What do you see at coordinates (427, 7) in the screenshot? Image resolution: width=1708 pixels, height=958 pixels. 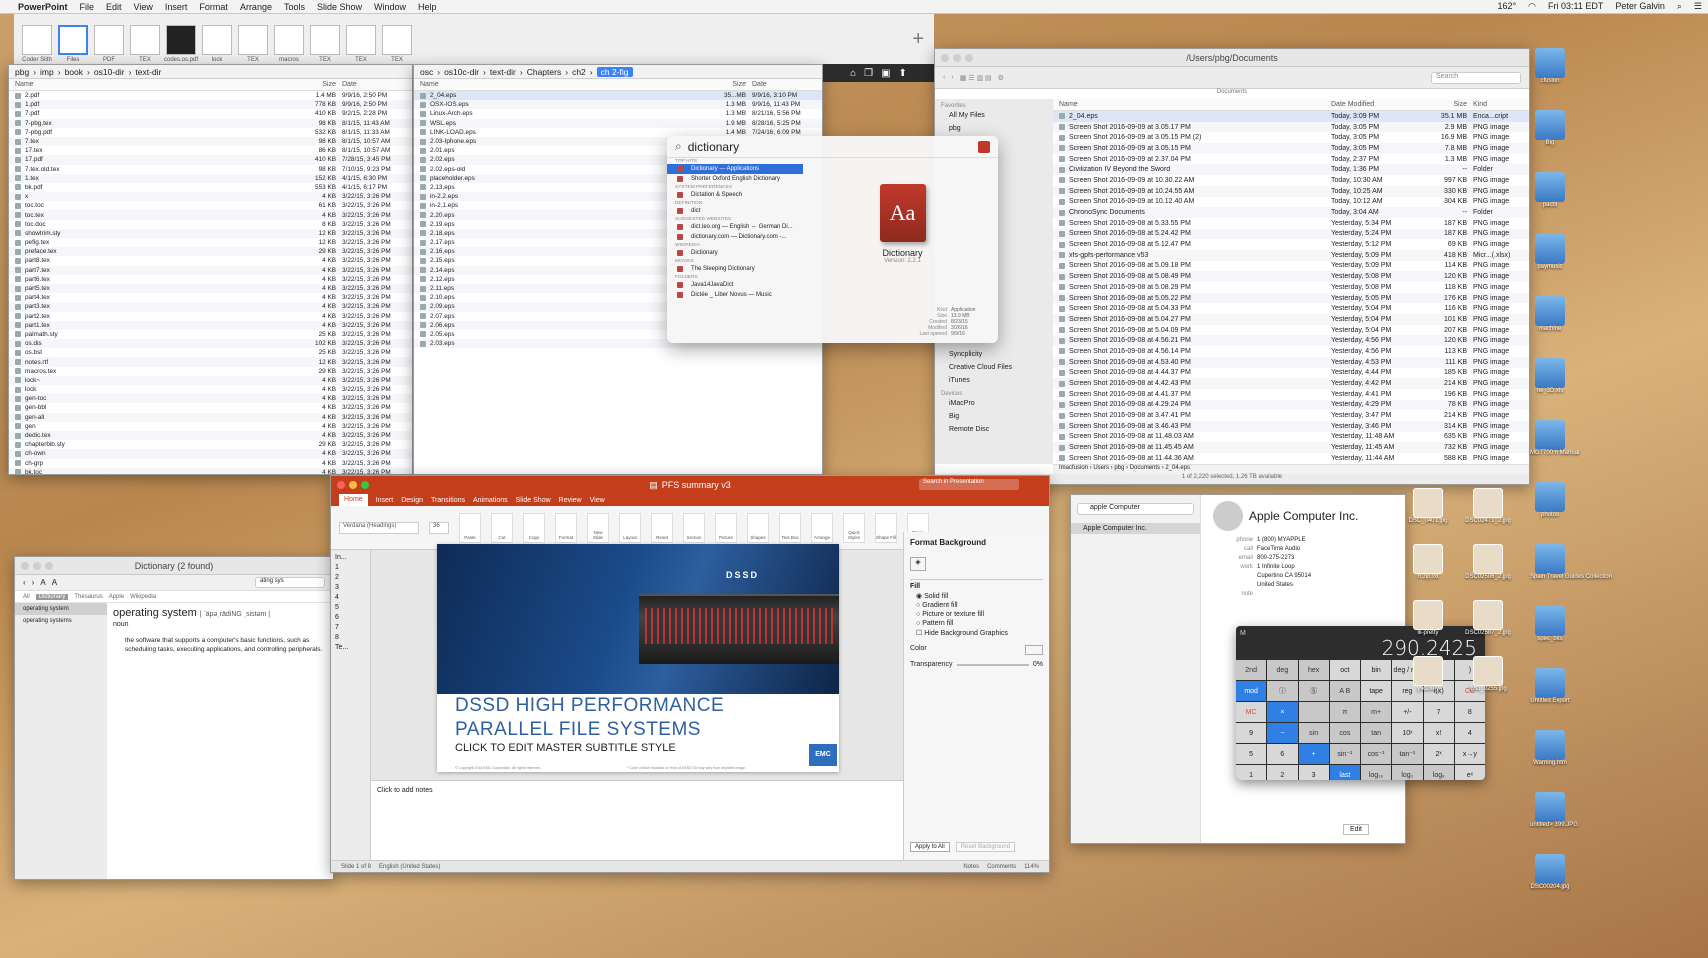 I see `menu-help: Help` at bounding box center [427, 7].